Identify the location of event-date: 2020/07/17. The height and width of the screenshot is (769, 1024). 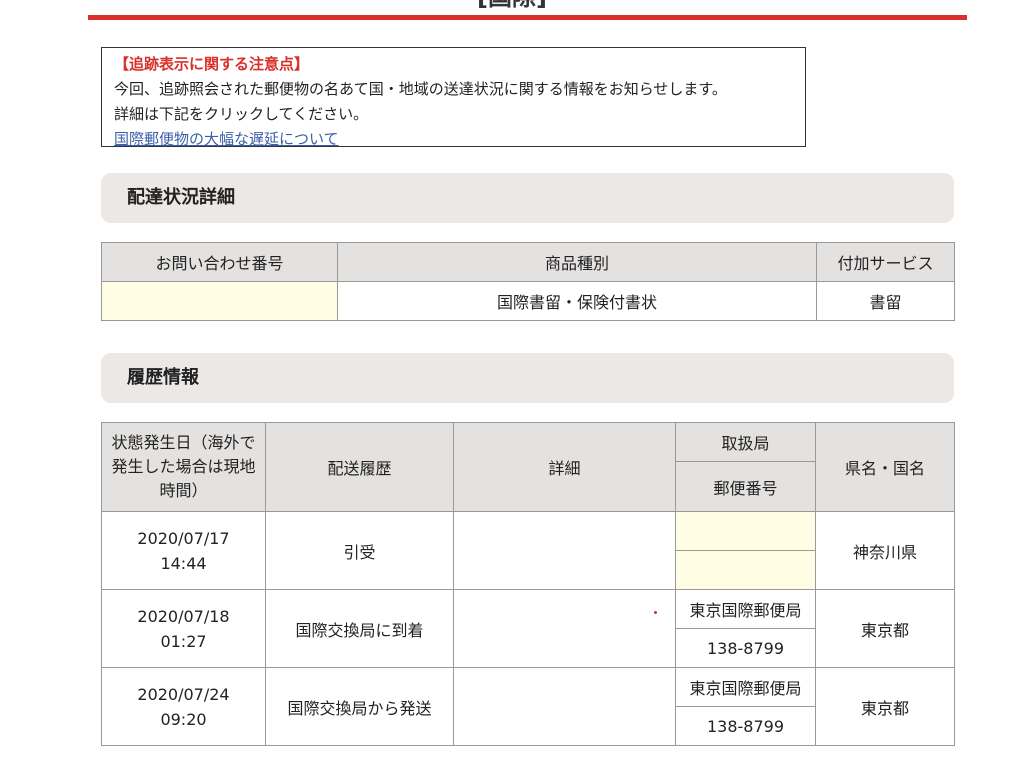
(183, 538).